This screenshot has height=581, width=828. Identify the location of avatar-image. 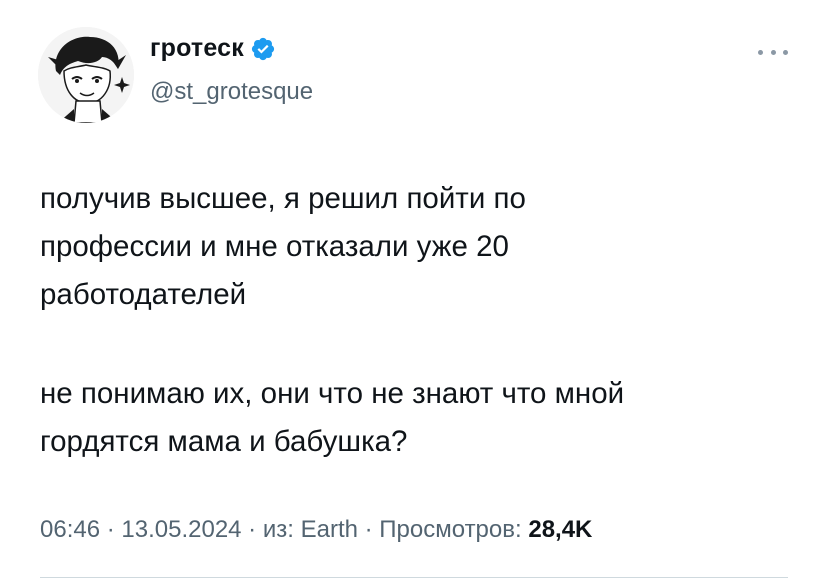
(86, 75).